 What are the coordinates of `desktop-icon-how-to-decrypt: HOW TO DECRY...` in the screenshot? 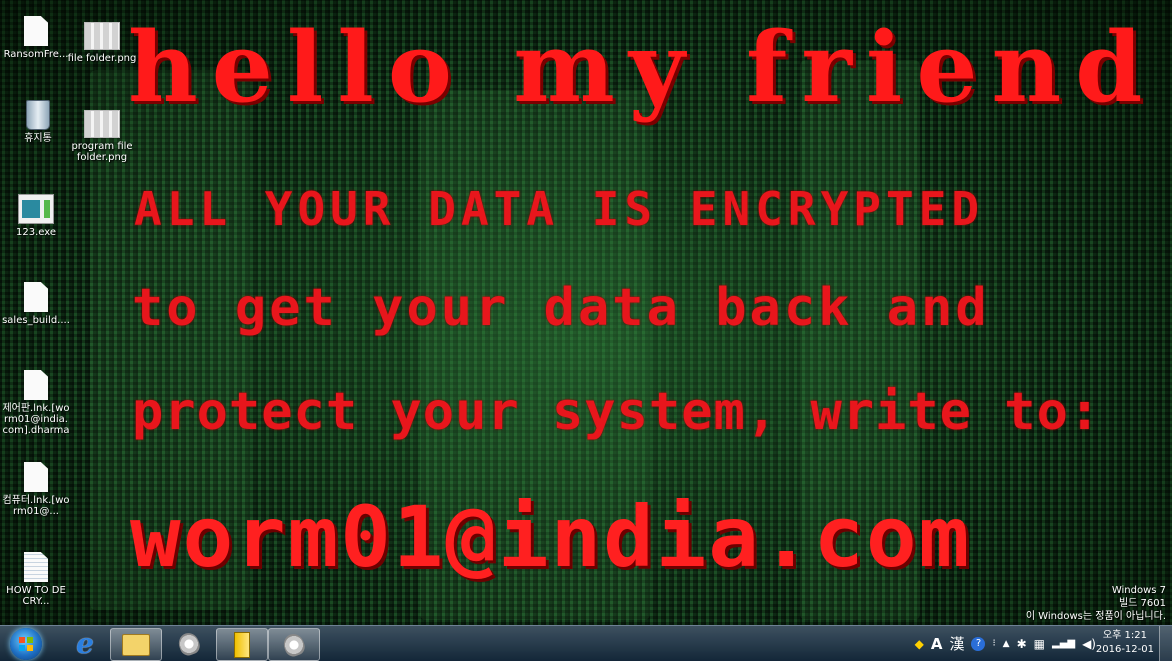 It's located at (36, 579).